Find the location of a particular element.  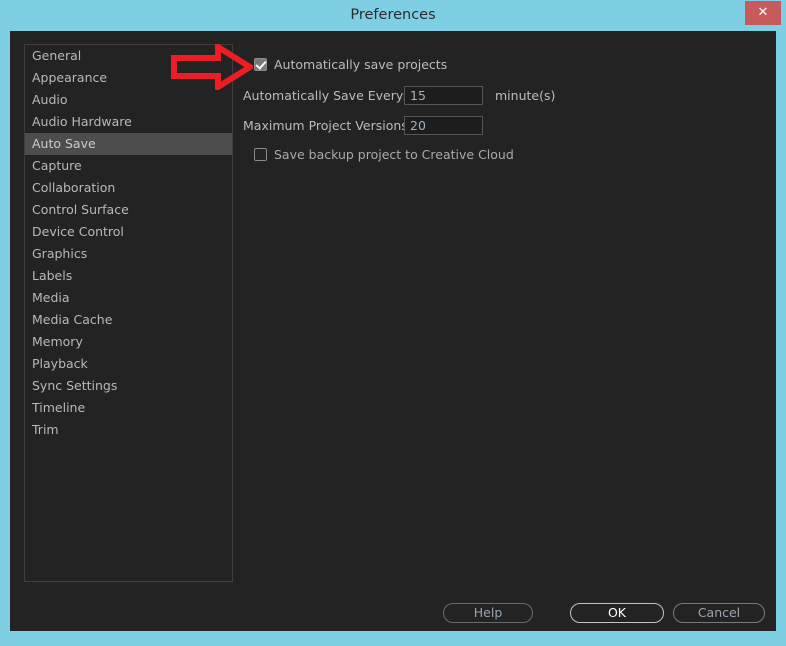

sidebar-item-label: General is located at coordinates (57, 55).